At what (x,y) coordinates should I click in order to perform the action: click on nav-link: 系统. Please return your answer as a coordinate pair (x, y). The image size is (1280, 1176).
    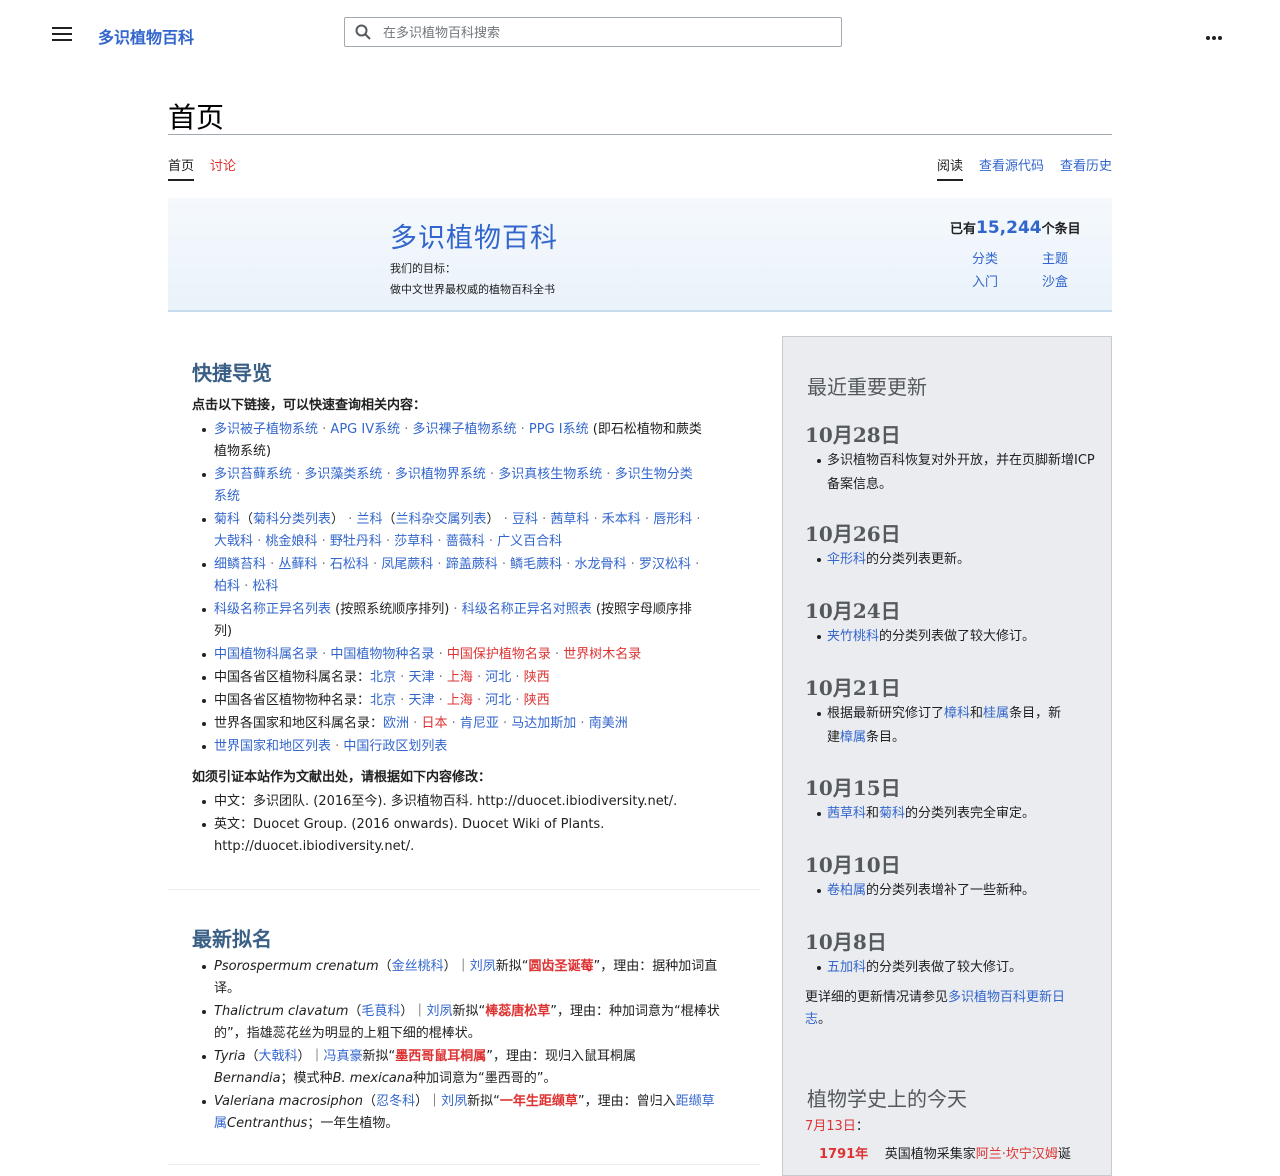
    Looking at the image, I should click on (227, 496).